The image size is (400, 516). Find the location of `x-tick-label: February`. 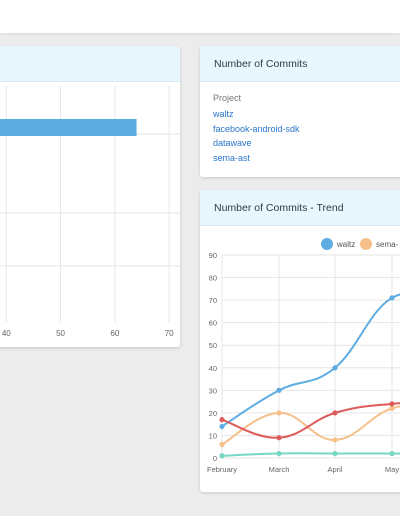

x-tick-label: February is located at coordinates (222, 469).